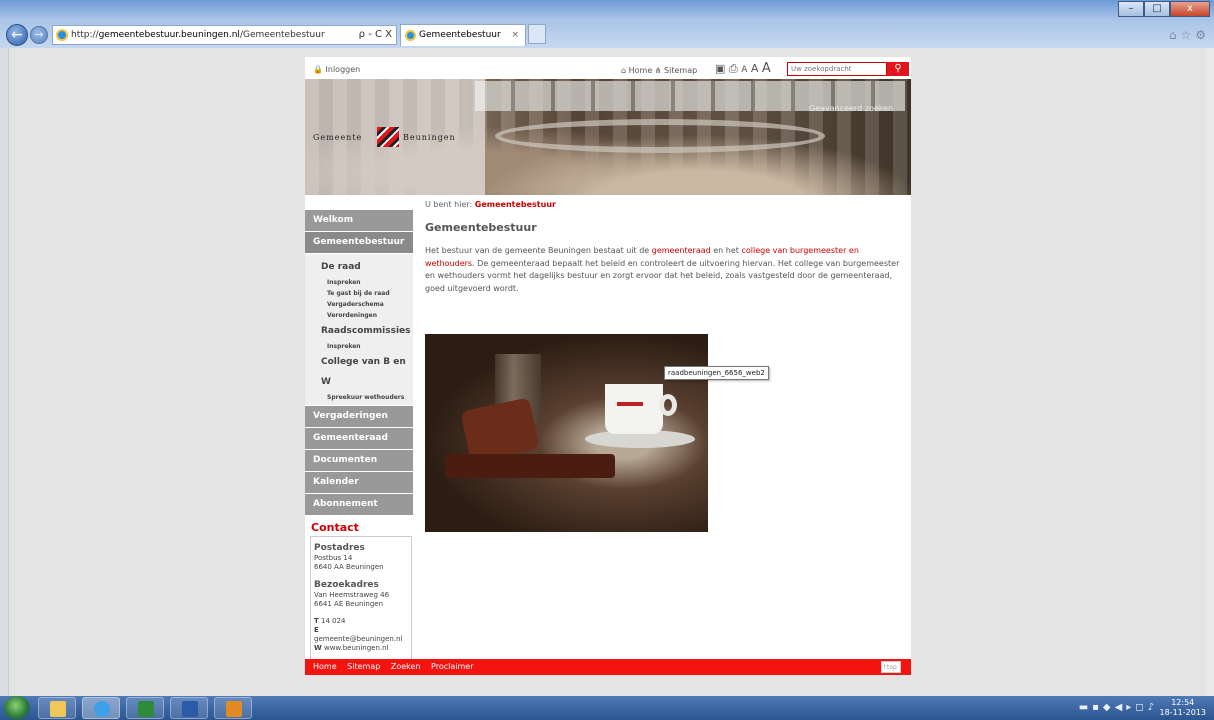  Describe the element at coordinates (837, 69) in the screenshot. I see `search-input: Uw zoekopdracht` at that location.